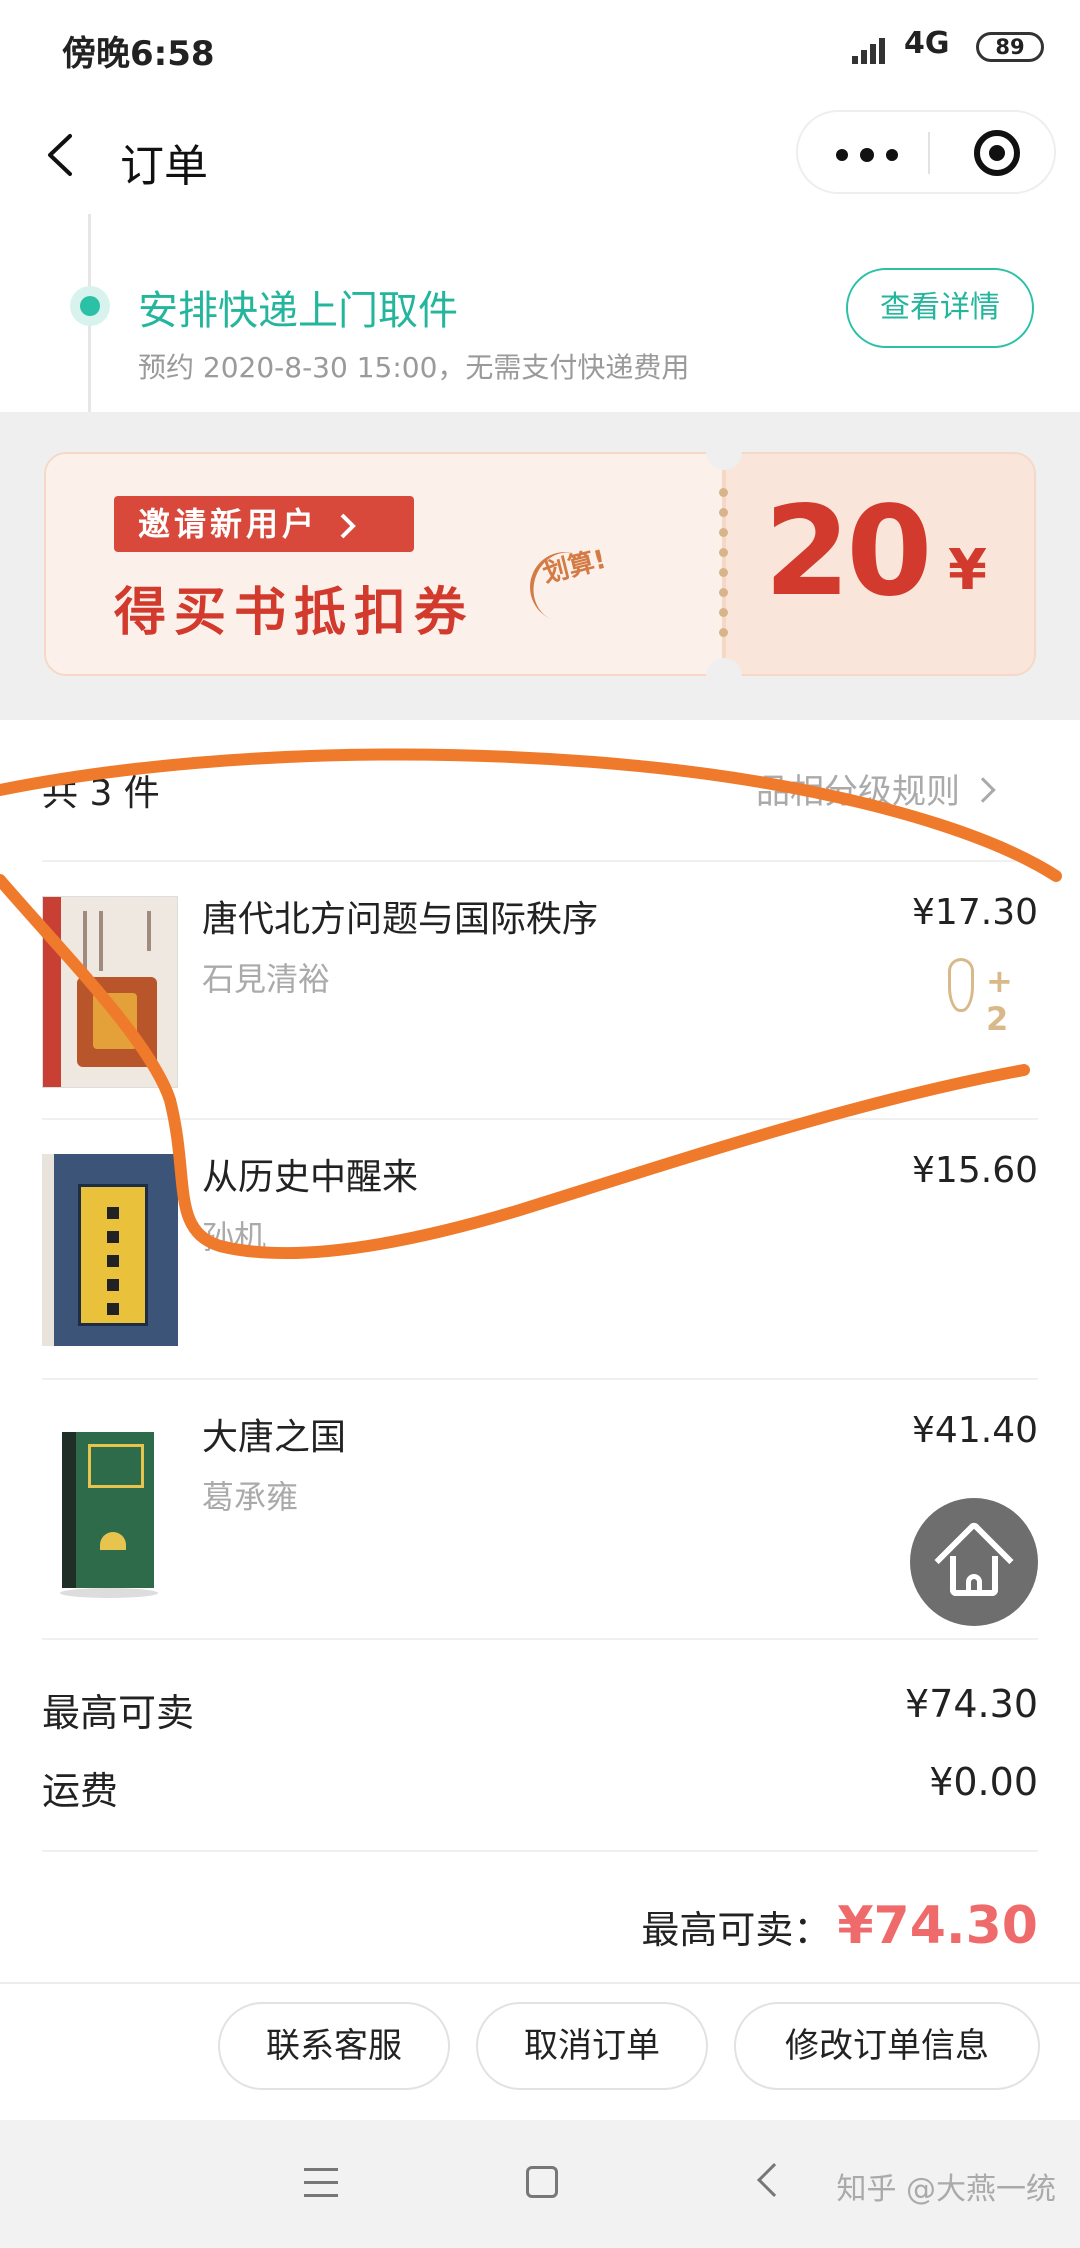 Image resolution: width=1080 pixels, height=2248 pixels. What do you see at coordinates (228, 524) in the screenshot?
I see `invite-label-text: 邀请新用户` at bounding box center [228, 524].